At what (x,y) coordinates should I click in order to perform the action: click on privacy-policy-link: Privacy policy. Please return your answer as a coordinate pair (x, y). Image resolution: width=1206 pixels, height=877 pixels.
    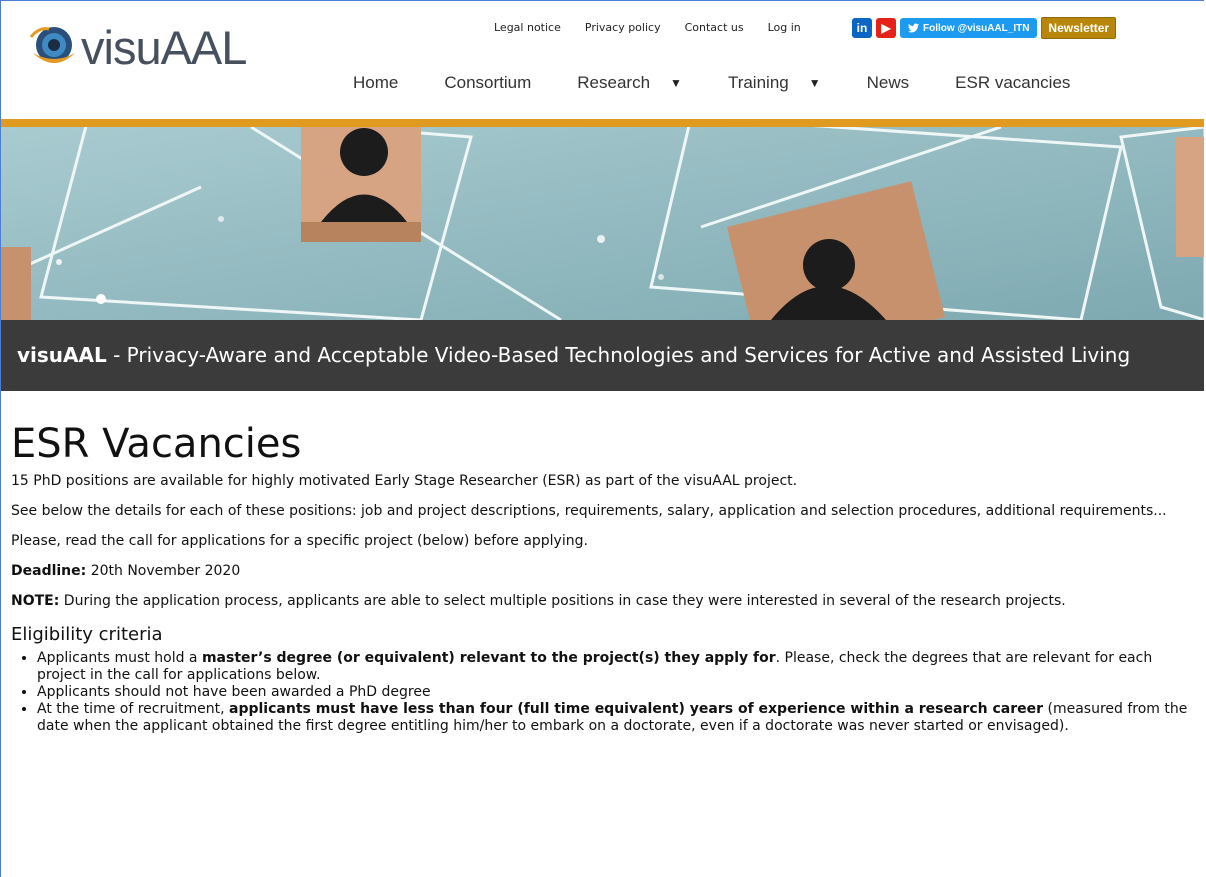
    Looking at the image, I should click on (623, 27).